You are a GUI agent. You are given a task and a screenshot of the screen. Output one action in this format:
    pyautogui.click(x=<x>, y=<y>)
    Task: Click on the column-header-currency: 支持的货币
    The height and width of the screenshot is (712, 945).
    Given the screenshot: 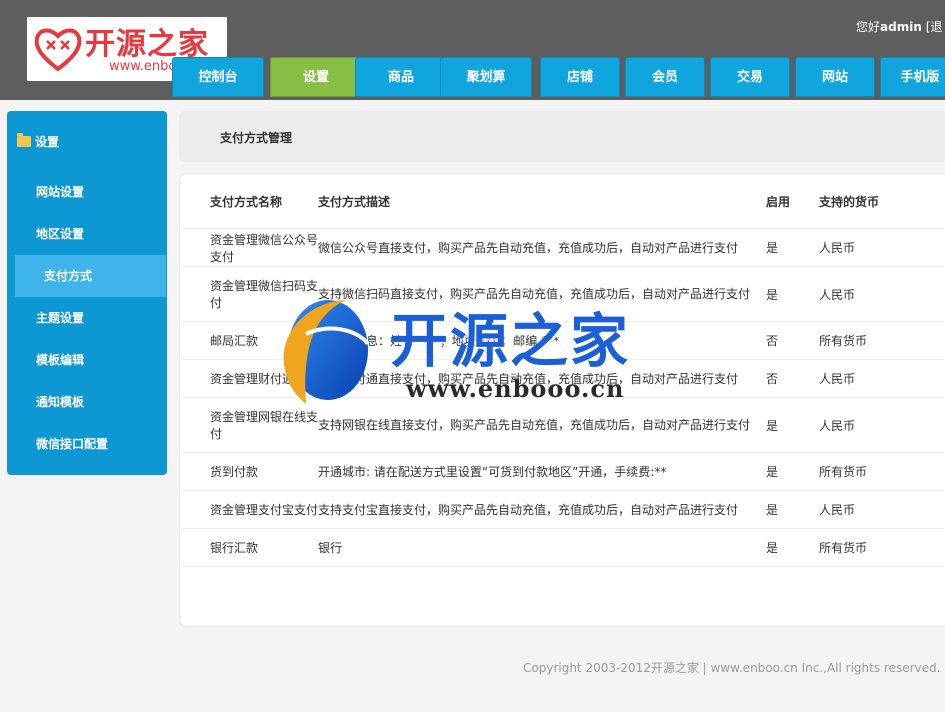 What is the action you would take?
    pyautogui.click(x=881, y=201)
    